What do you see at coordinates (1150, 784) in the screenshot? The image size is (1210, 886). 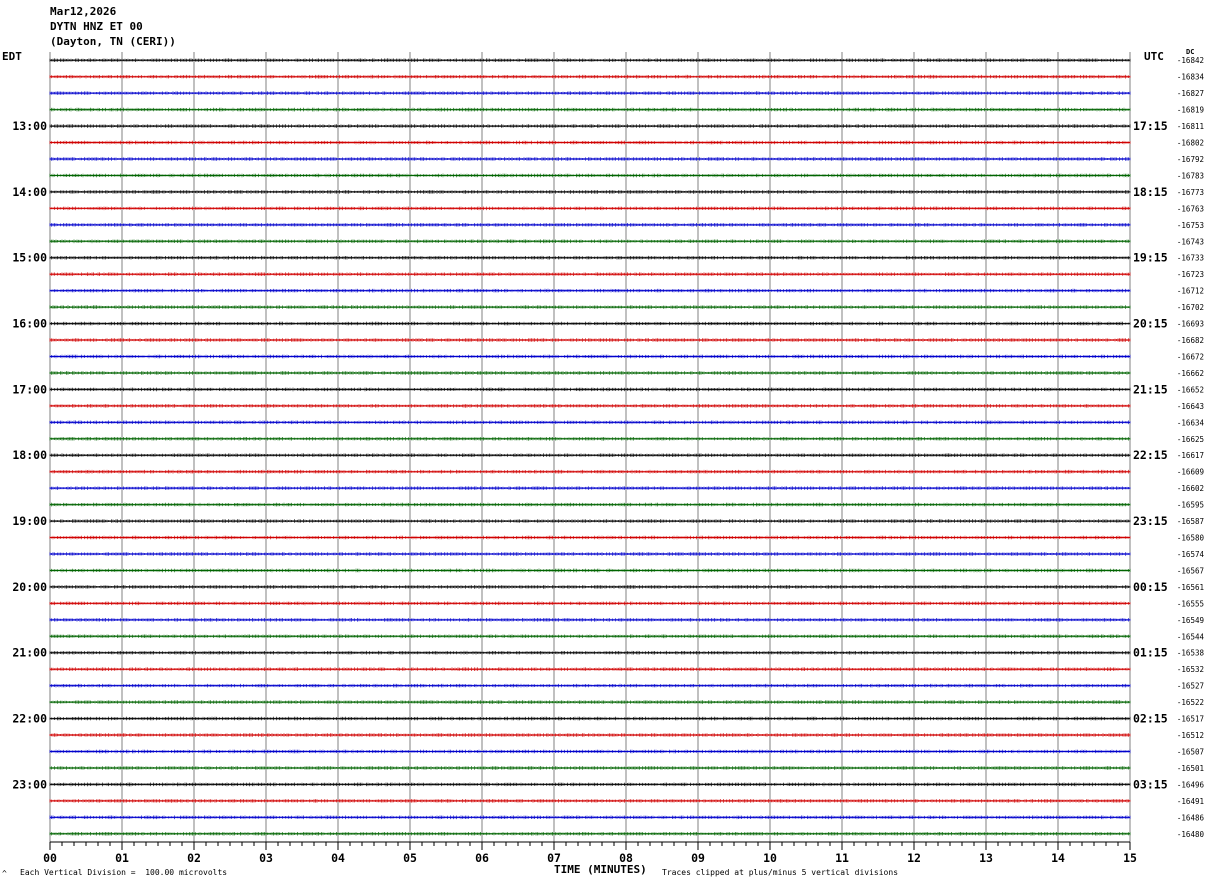 I see `right-hour-label: 03:15` at bounding box center [1150, 784].